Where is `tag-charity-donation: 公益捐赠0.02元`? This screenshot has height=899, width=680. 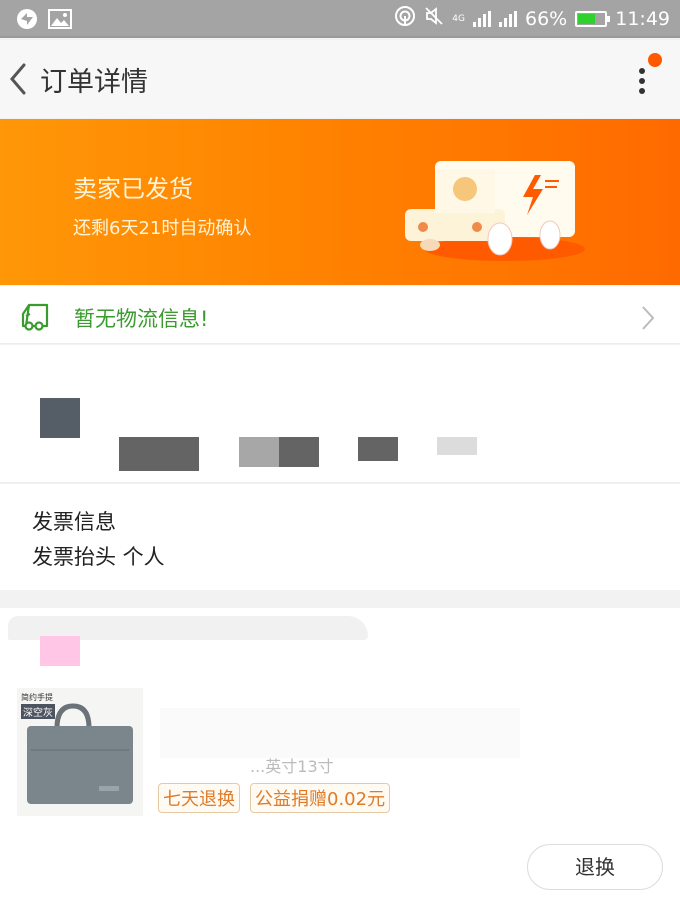 tag-charity-donation: 公益捐赠0.02元 is located at coordinates (320, 798).